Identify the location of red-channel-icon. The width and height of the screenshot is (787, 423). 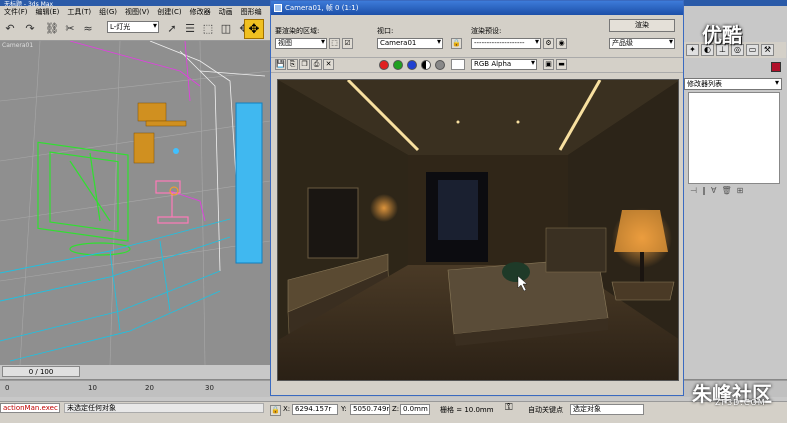
(384, 65).